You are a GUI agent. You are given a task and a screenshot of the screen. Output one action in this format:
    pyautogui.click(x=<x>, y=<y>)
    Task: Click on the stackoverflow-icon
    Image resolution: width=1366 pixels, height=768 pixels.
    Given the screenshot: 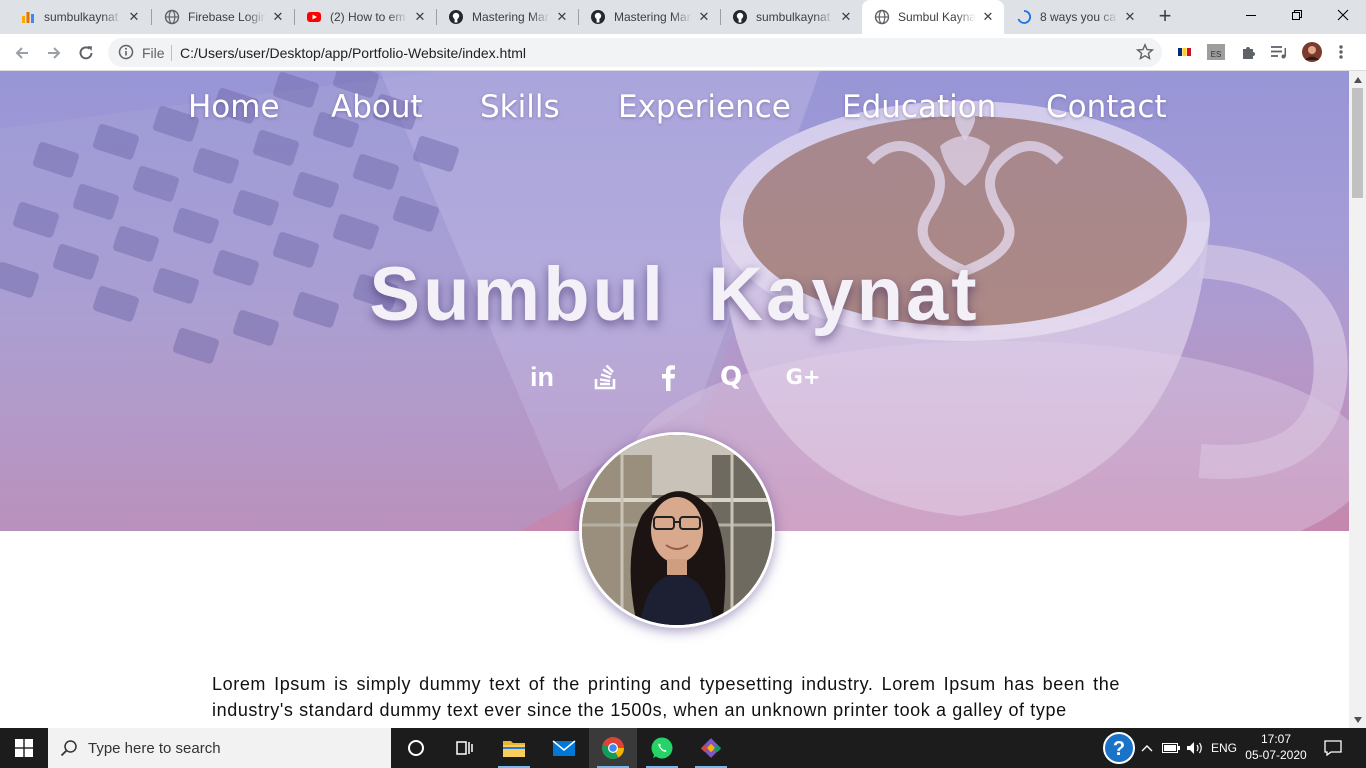 What is the action you would take?
    pyautogui.click(x=606, y=377)
    